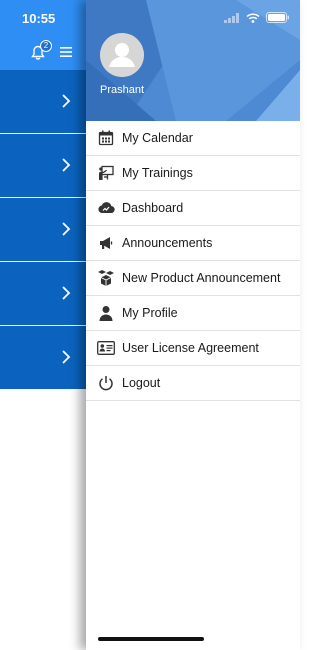 The width and height of the screenshot is (320, 650). Describe the element at coordinates (201, 278) in the screenshot. I see `menu-item-label: New Product Announcement` at that location.